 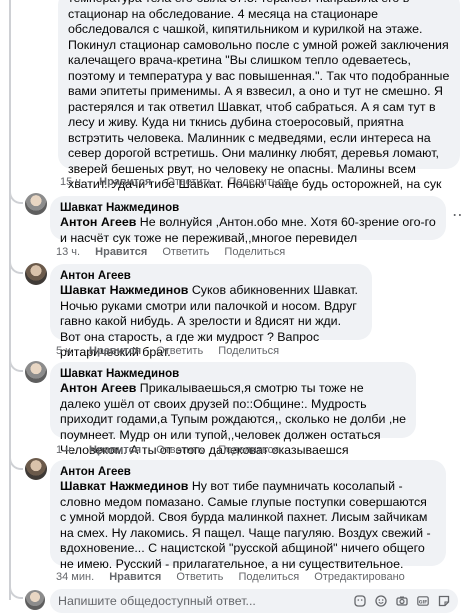 I want to click on comment-time: 1 ч., so click(x=65, y=450).